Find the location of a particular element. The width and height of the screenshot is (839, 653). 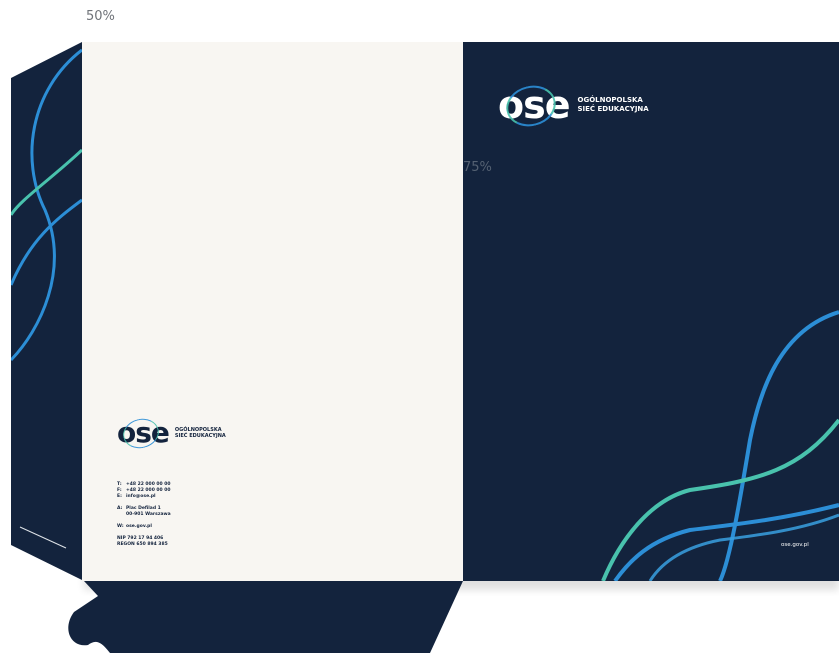

front-website: ose.gov.pl is located at coordinates (795, 545).